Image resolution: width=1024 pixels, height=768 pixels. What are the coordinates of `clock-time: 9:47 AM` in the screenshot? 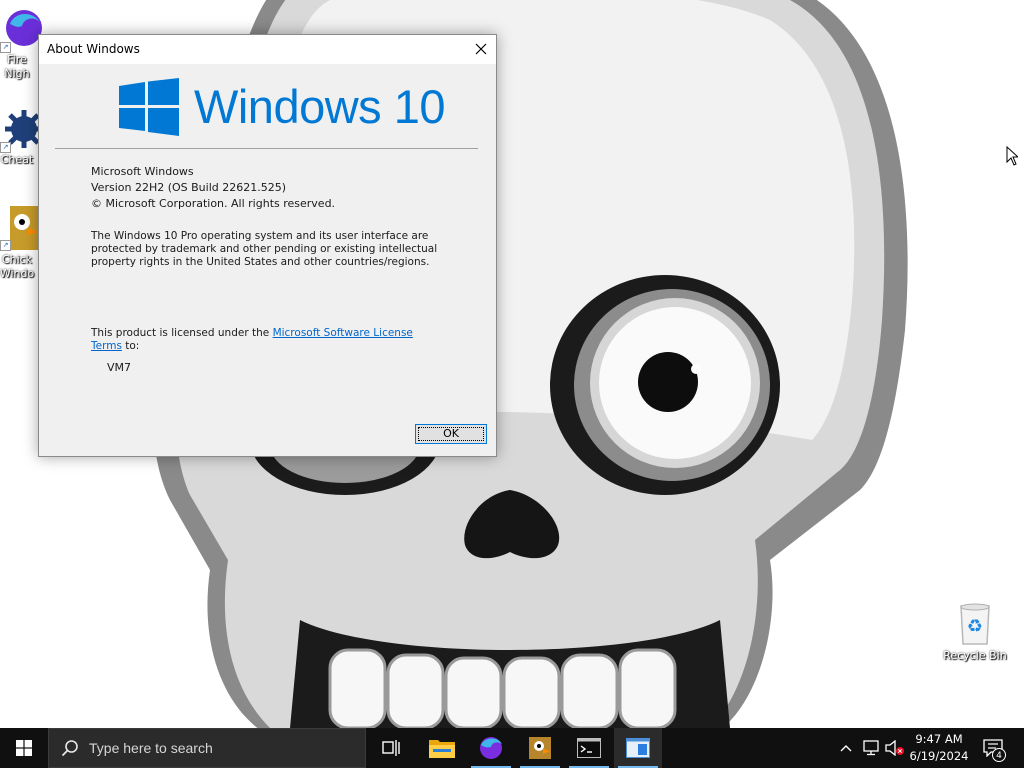 It's located at (939, 739).